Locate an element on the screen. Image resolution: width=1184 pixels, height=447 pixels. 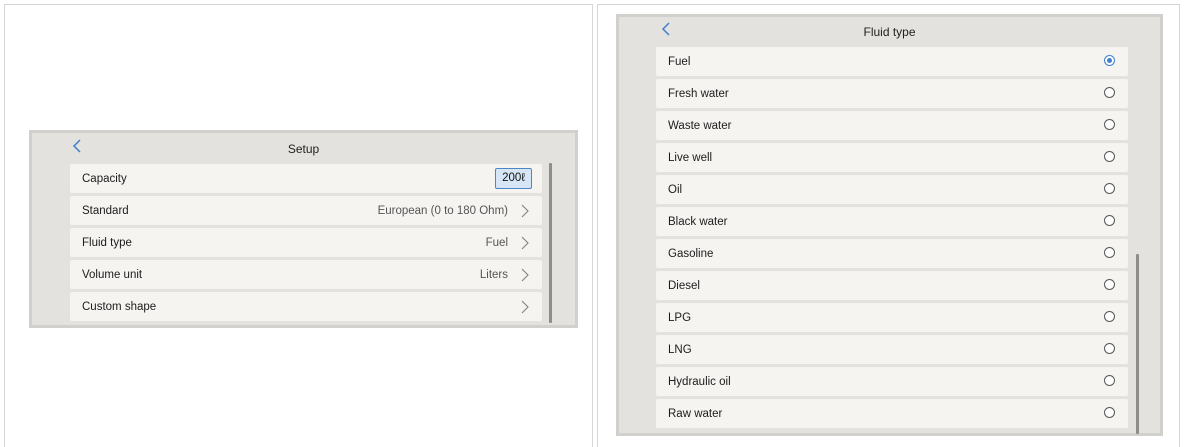
fluid-option-label: Hydraulic oil is located at coordinates (699, 381).